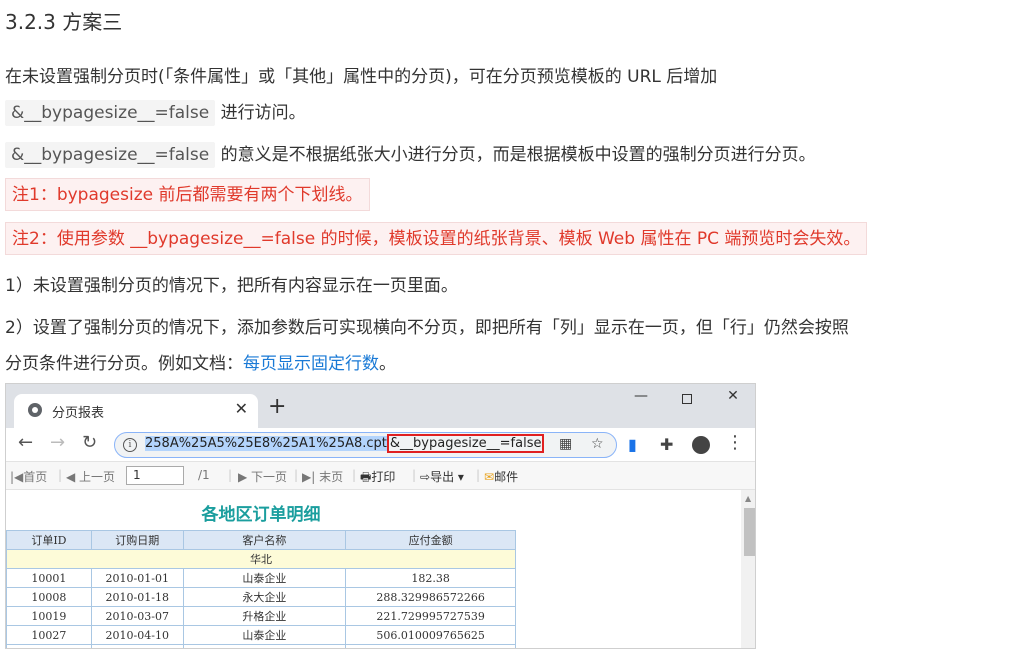 Image resolution: width=1036 pixels, height=649 pixels. I want to click on prev-page-button: ◀ 上一页, so click(90, 476).